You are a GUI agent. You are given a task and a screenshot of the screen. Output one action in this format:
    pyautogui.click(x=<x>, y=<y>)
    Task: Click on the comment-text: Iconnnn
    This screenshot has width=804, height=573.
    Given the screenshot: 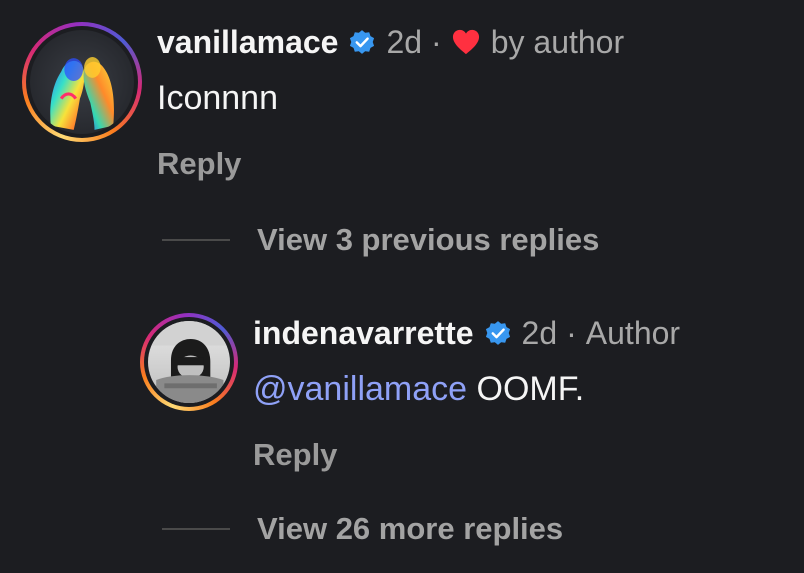 What is the action you would take?
    pyautogui.click(x=217, y=98)
    